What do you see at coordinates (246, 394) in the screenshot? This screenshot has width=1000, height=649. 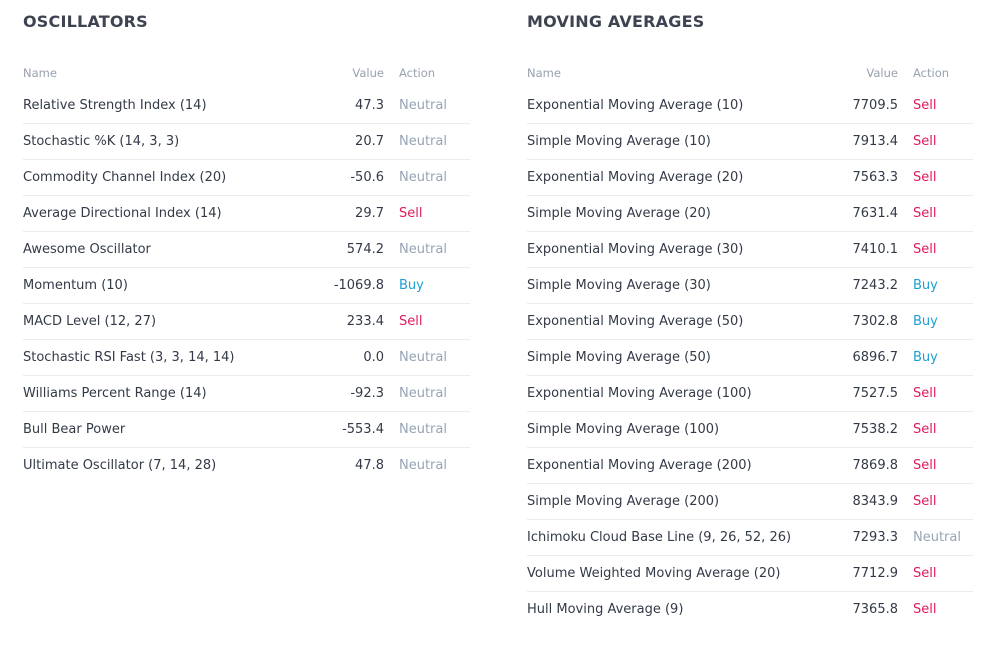 I see `table-row: Williams Percent Range (14) -92.3 Neutral` at bounding box center [246, 394].